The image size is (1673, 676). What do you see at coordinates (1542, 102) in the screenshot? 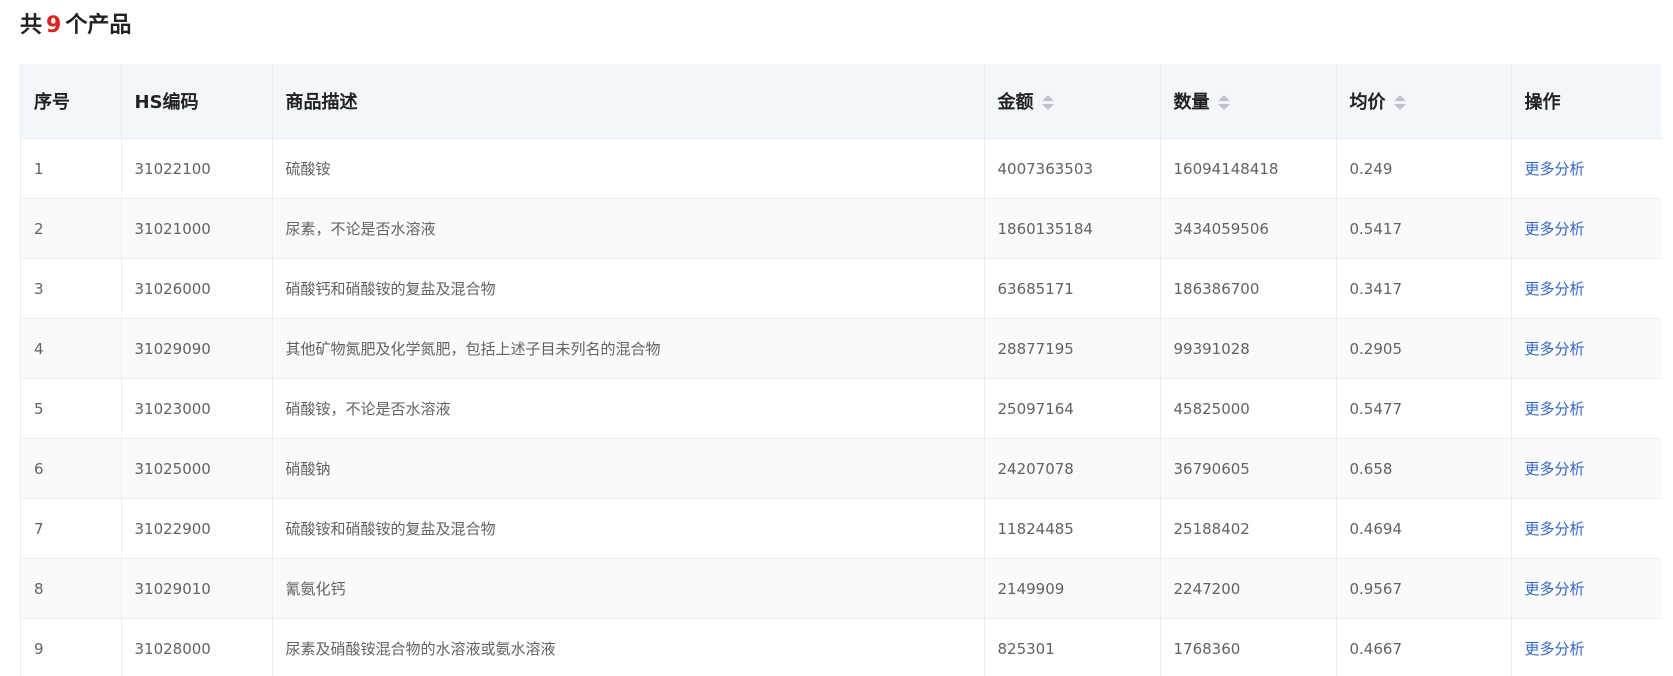
I see `header-action-label: 操作` at bounding box center [1542, 102].